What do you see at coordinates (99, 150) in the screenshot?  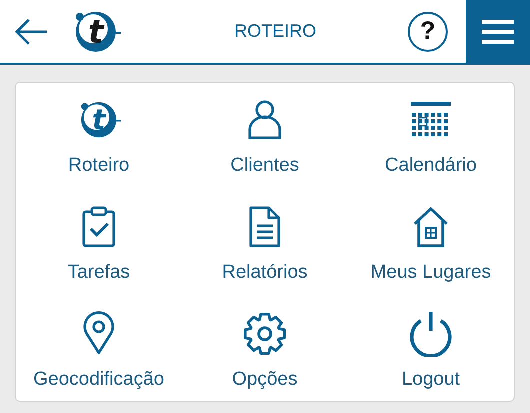 I see `menu-tile: t Roteiro` at bounding box center [99, 150].